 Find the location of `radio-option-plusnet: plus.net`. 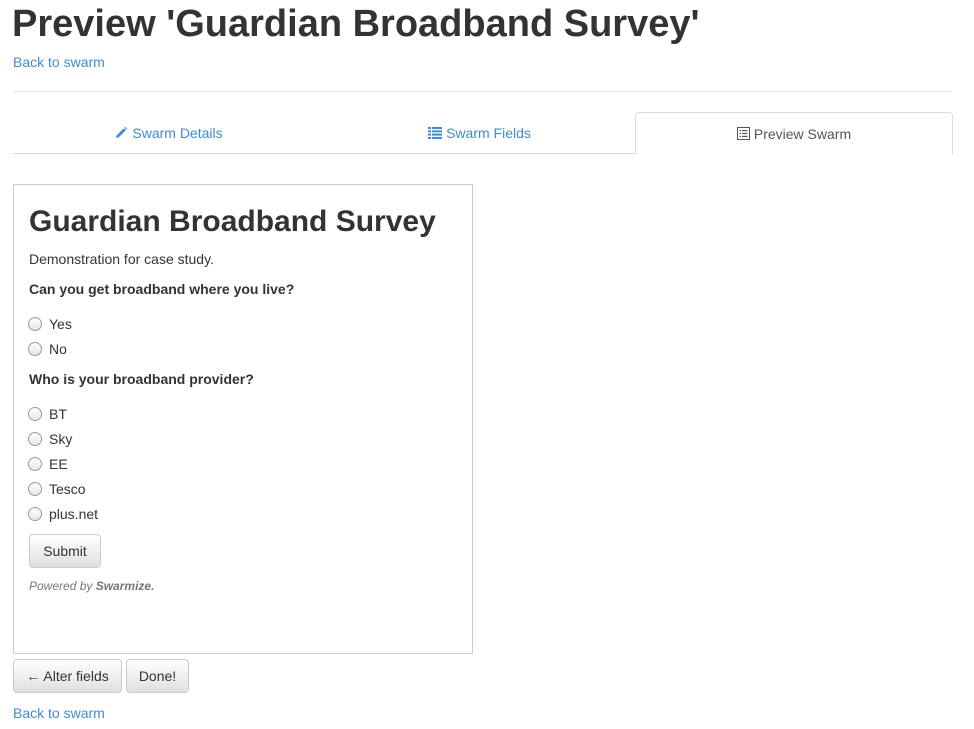

radio-option-plusnet: plus.net is located at coordinates (63, 514).